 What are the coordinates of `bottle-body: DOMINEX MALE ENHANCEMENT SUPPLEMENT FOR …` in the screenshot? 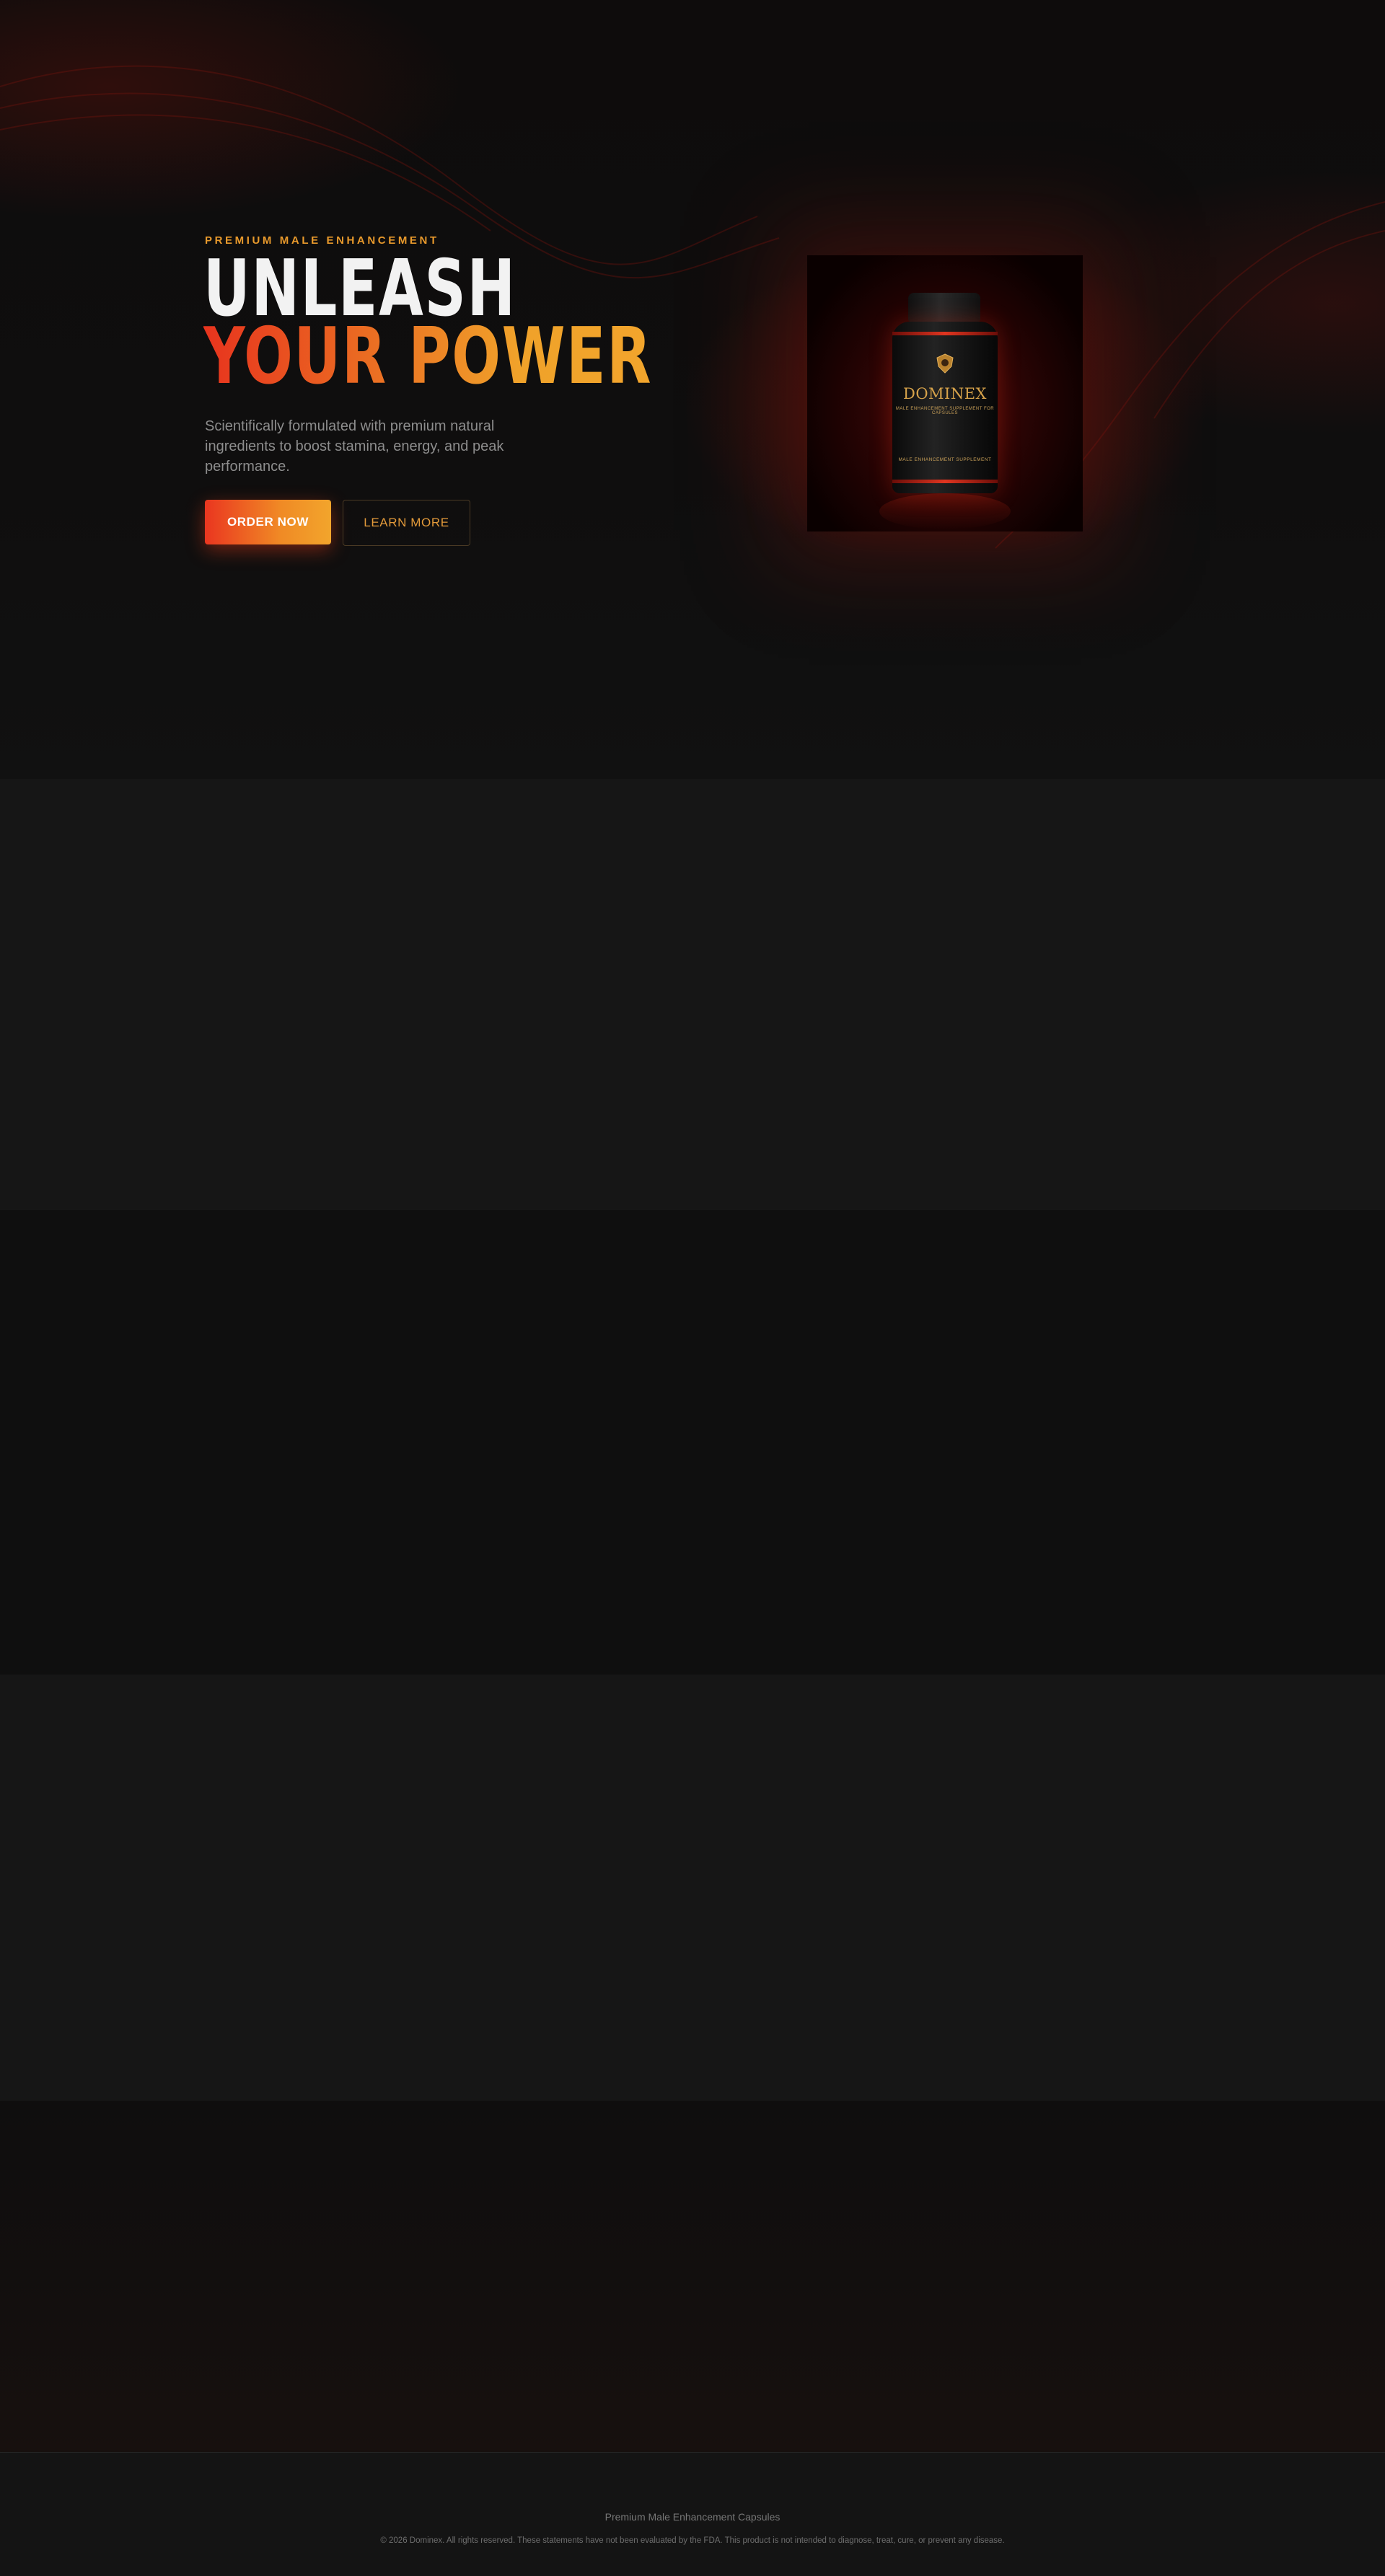 It's located at (945, 407).